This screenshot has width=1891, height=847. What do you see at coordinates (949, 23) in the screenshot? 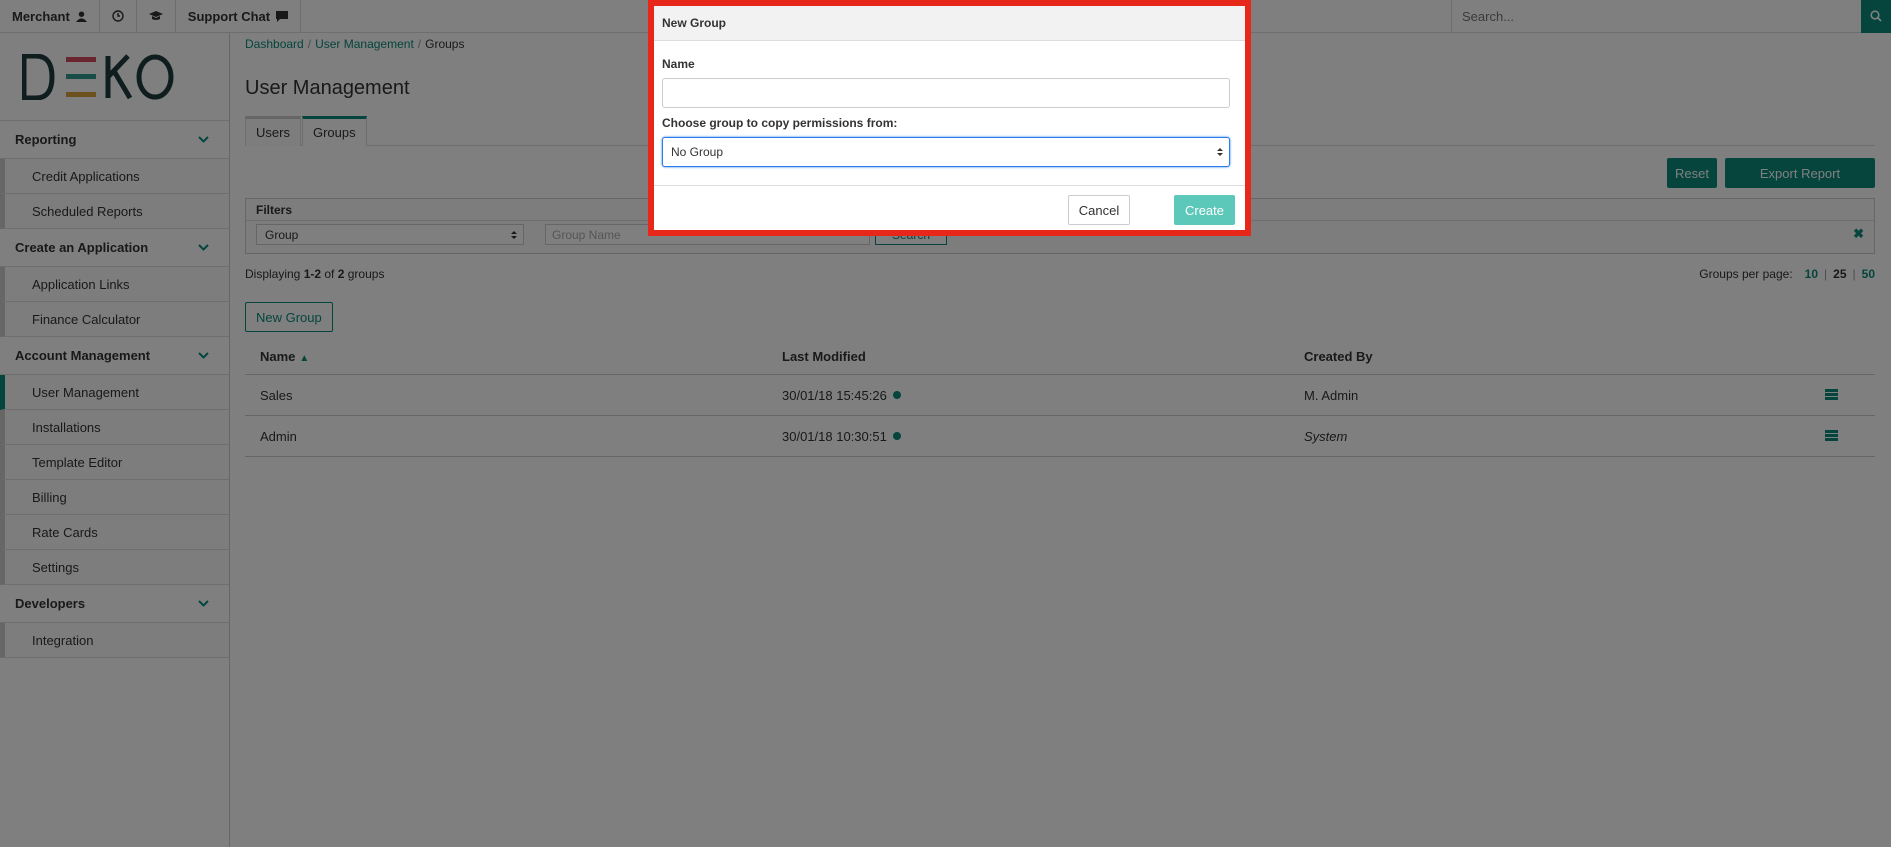
I see `modal-title: New Group` at bounding box center [949, 23].